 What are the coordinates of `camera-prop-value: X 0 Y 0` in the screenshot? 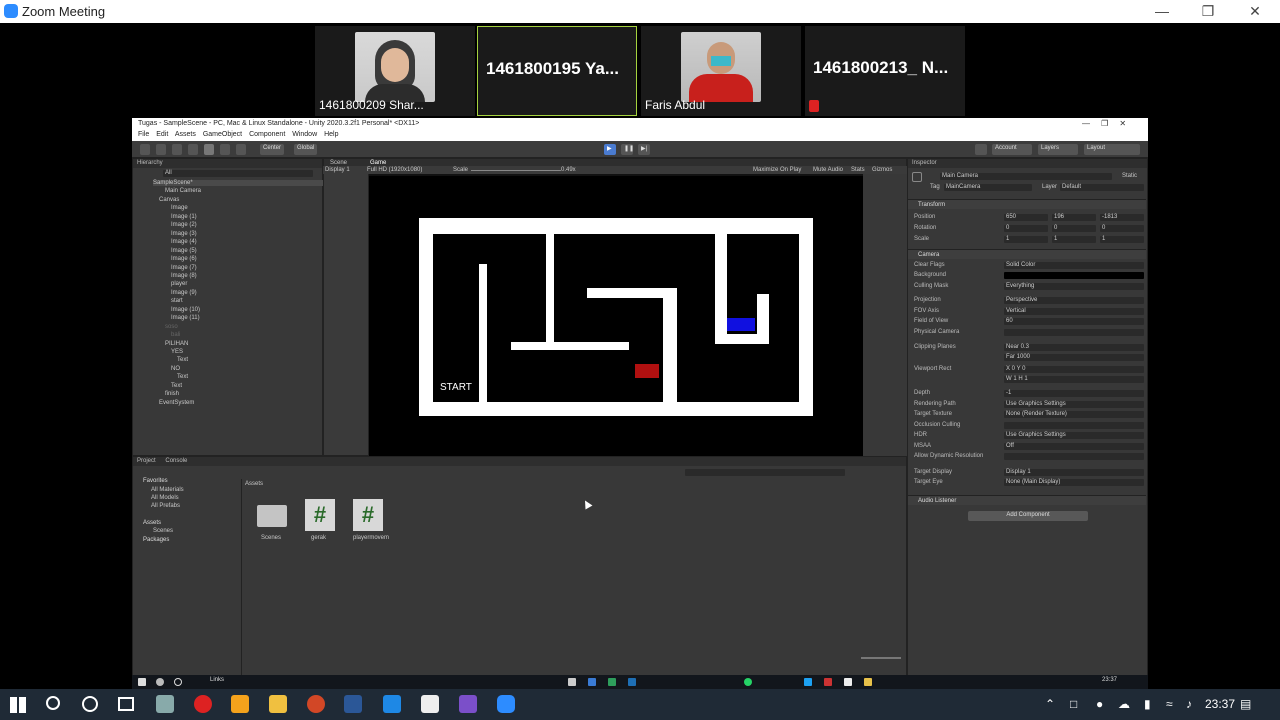 It's located at (1074, 369).